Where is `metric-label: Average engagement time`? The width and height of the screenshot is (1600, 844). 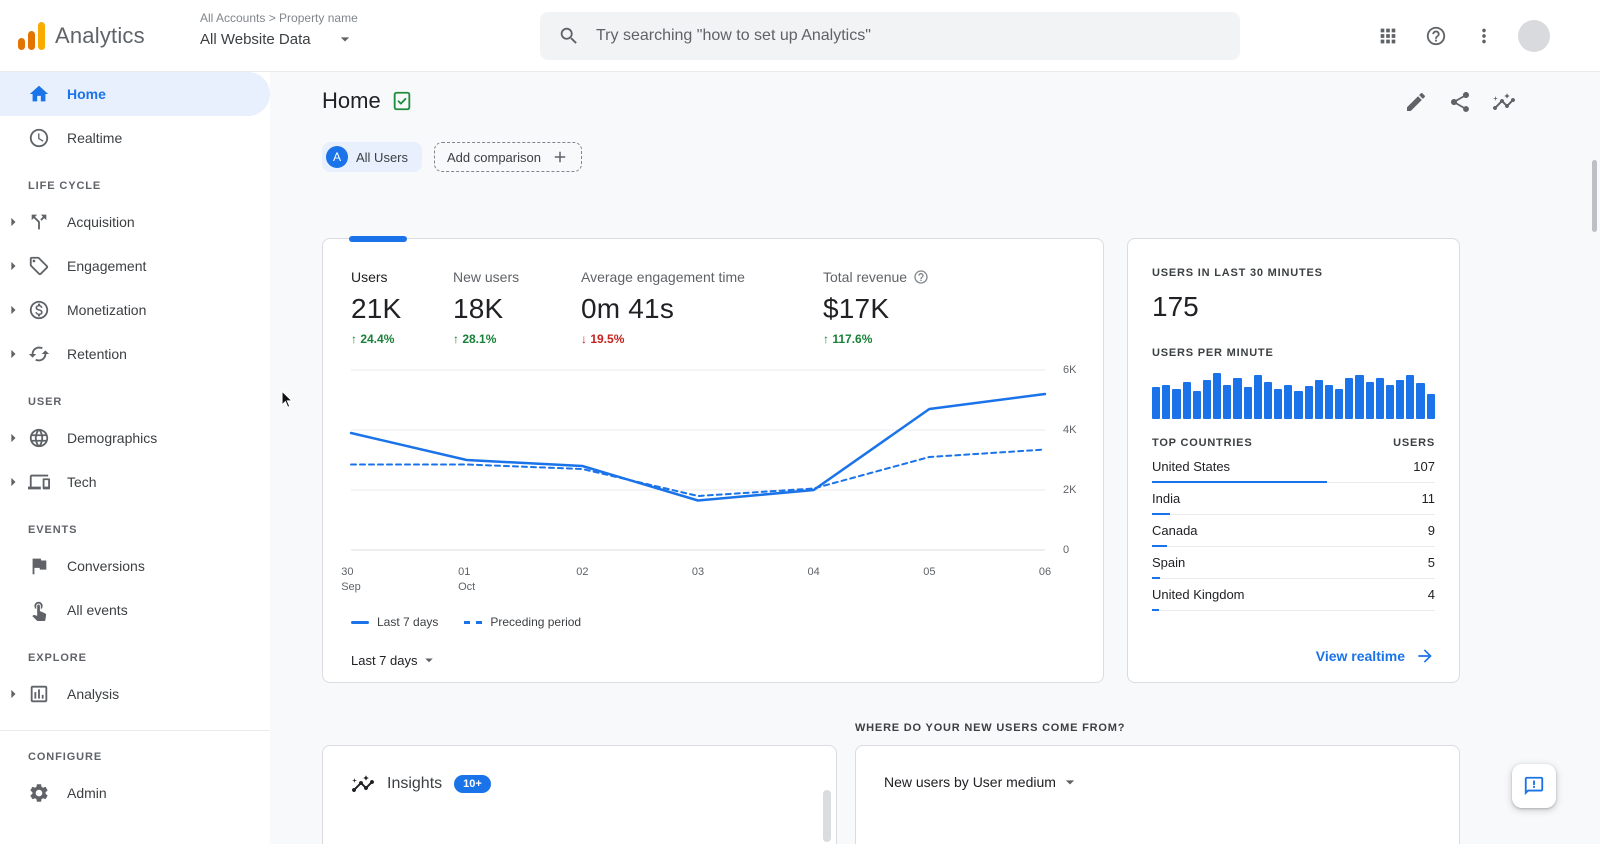 metric-label: Average engagement time is located at coordinates (663, 277).